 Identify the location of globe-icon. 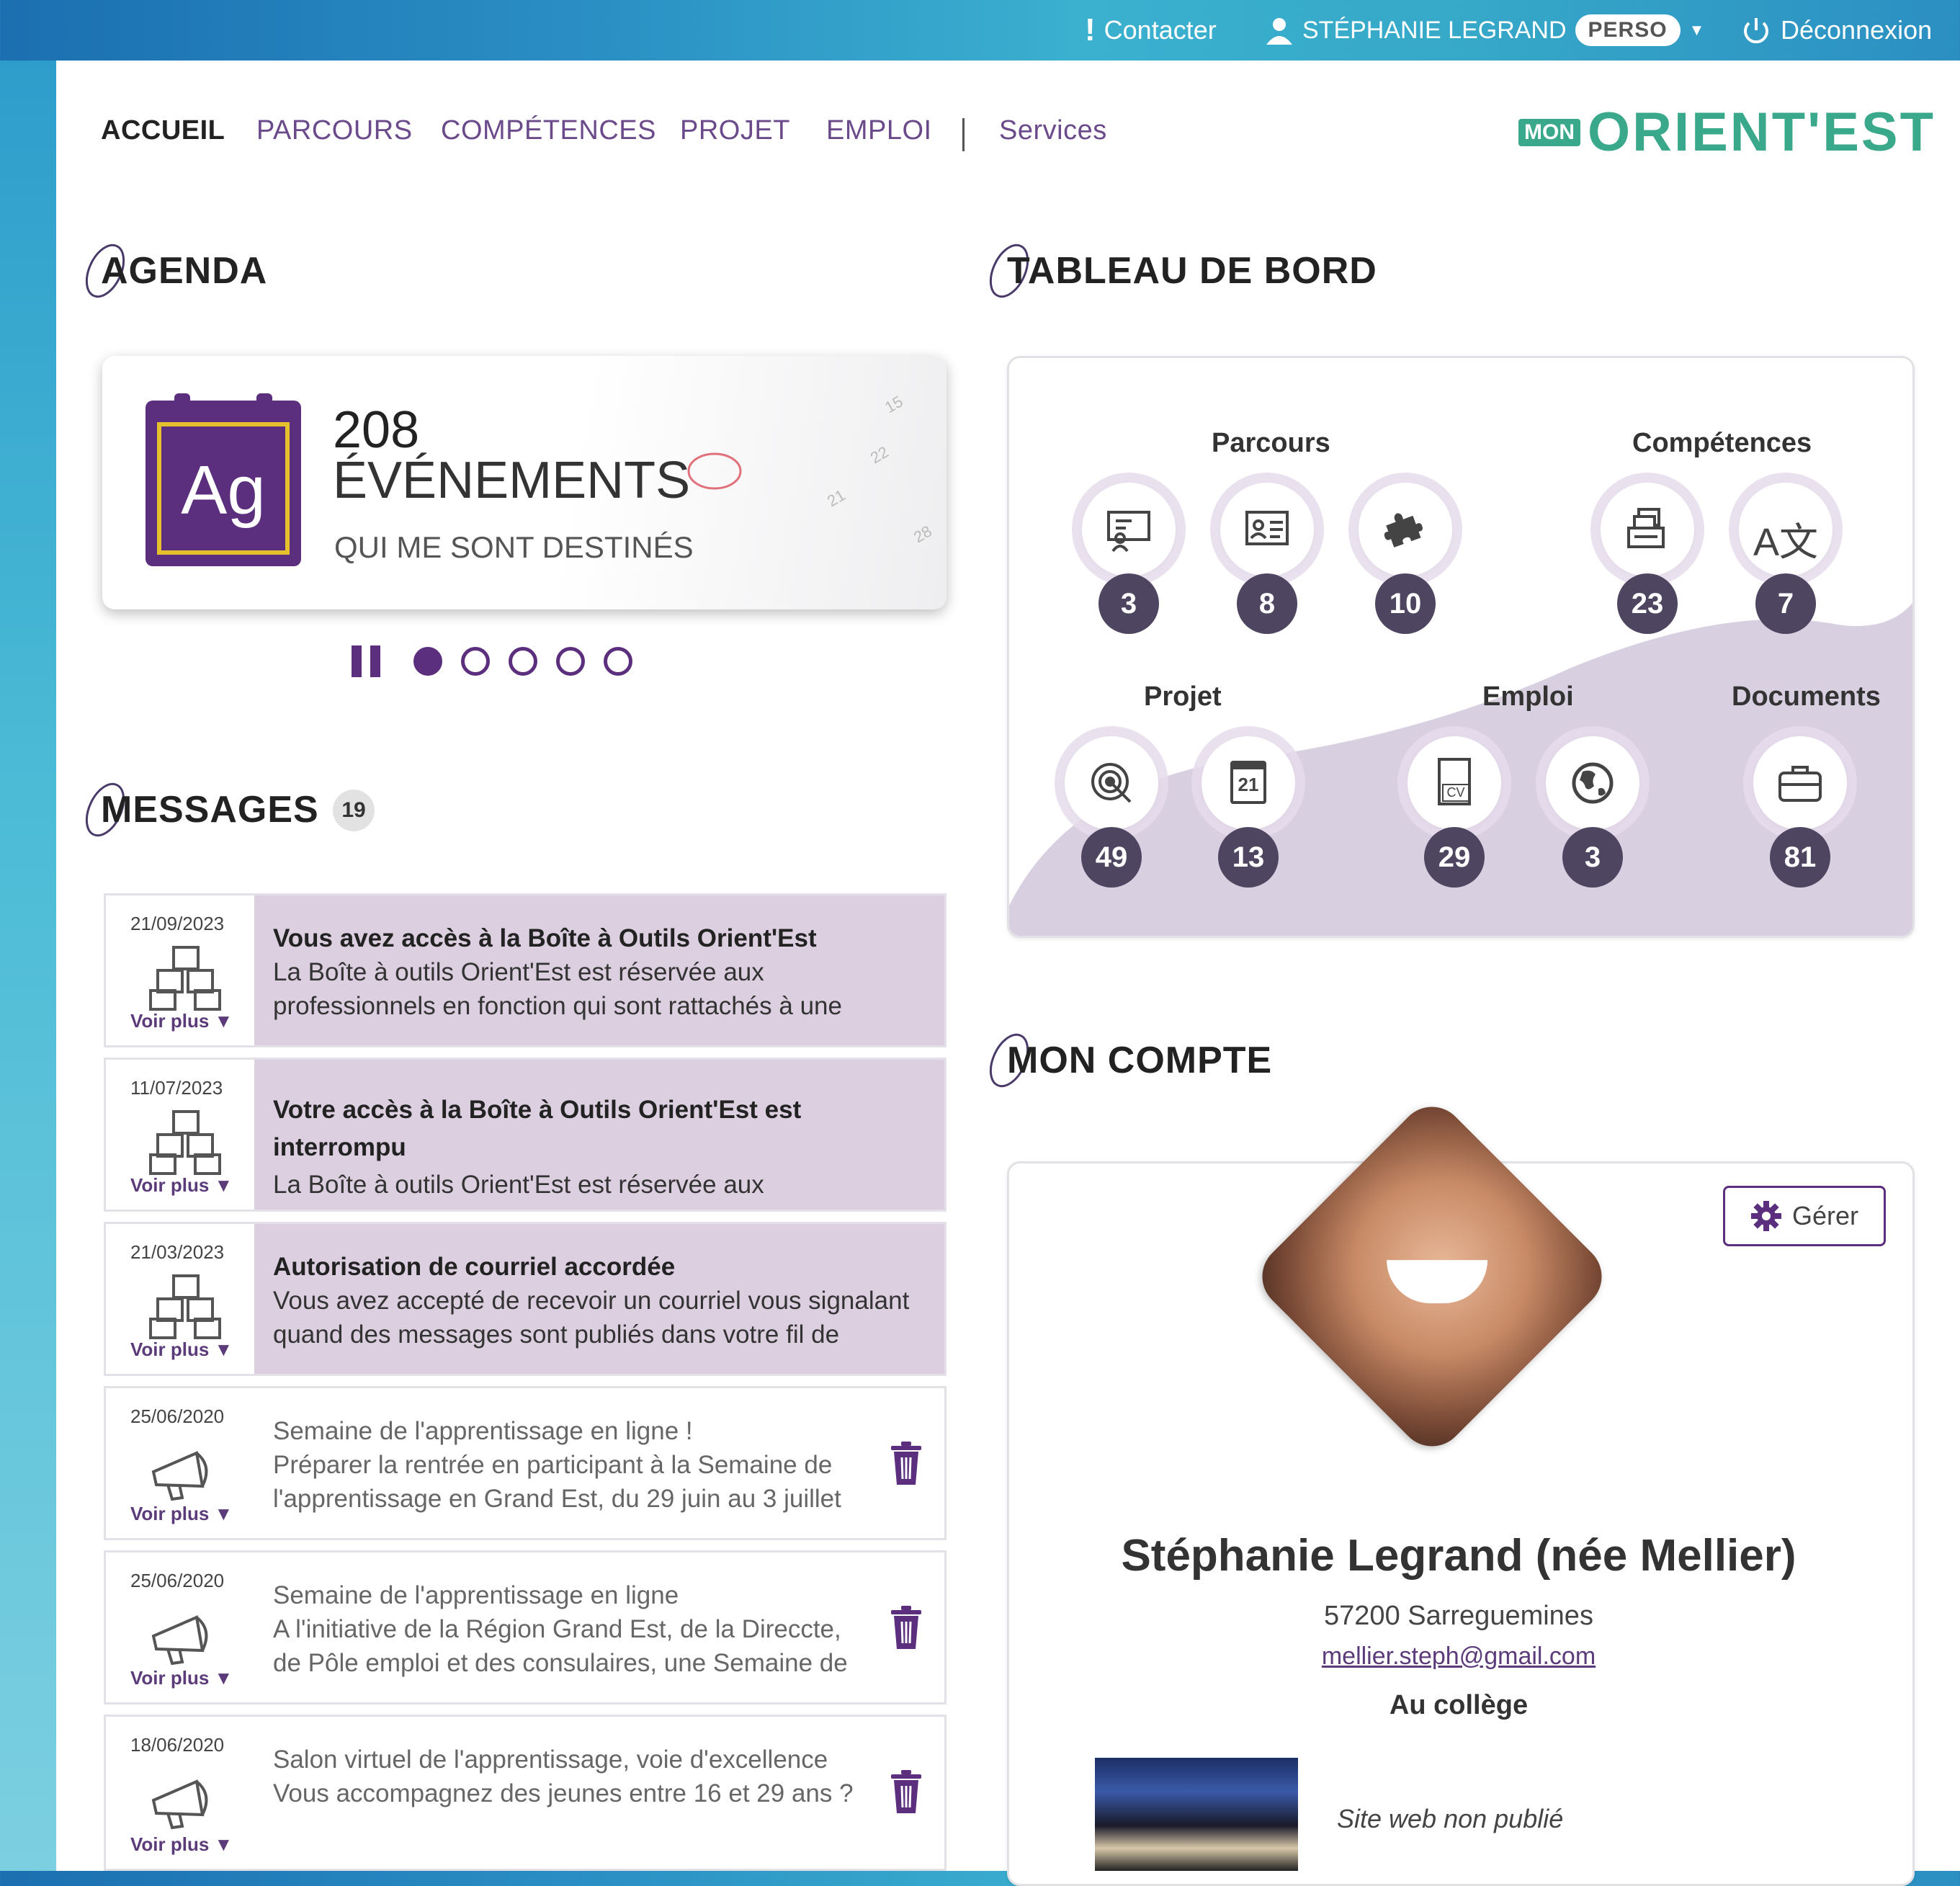
(1593, 783).